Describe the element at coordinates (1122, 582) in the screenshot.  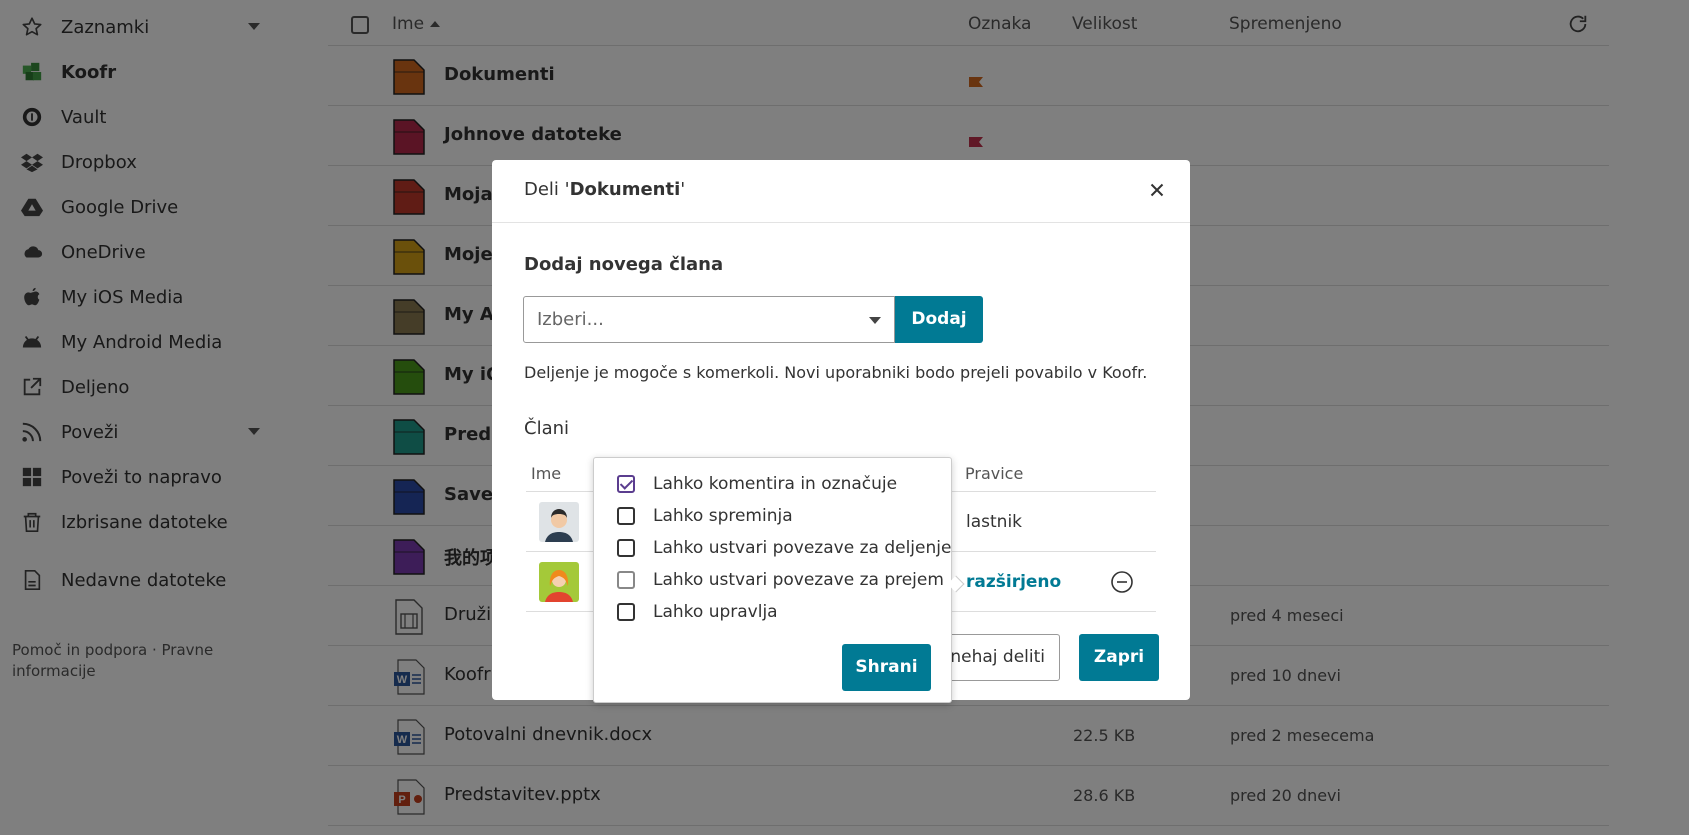
I see `remove-member-icon` at that location.